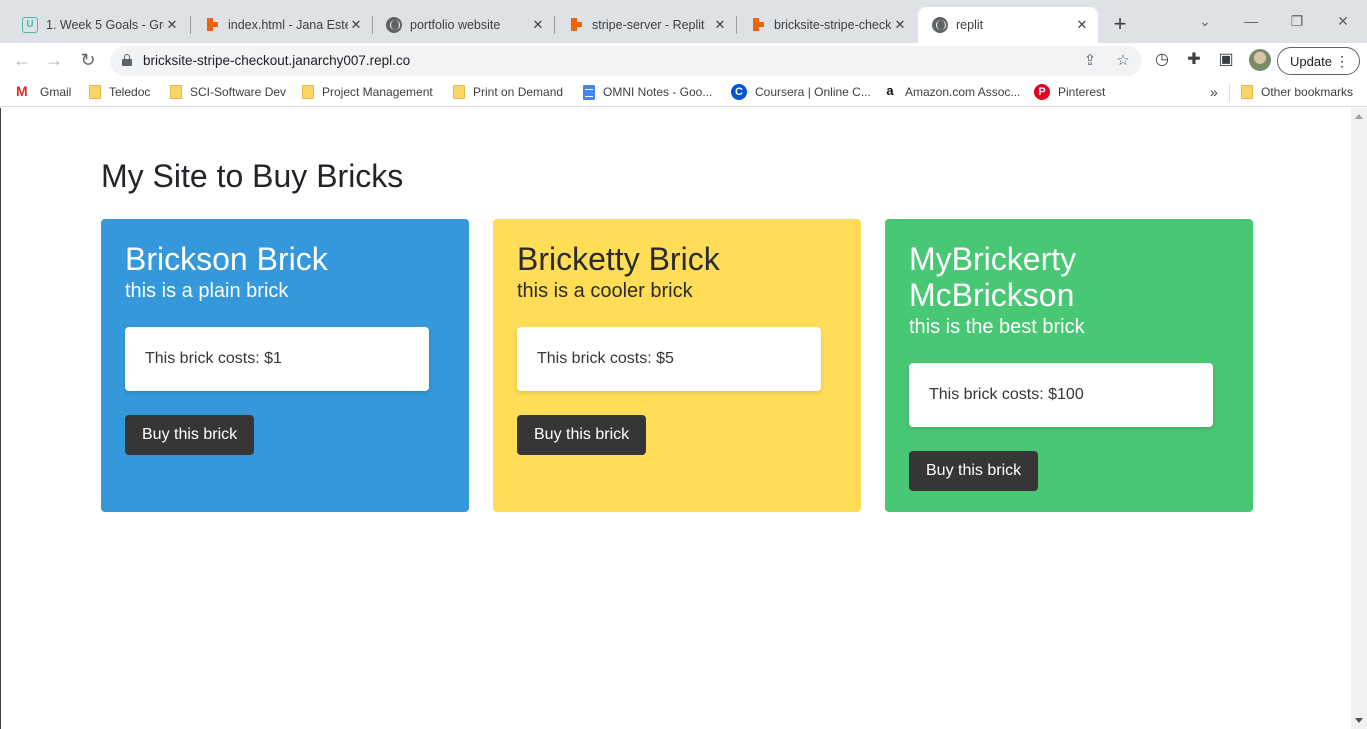  What do you see at coordinates (993, 277) in the screenshot?
I see `product-name: MyBrickerty McBrickson` at bounding box center [993, 277].